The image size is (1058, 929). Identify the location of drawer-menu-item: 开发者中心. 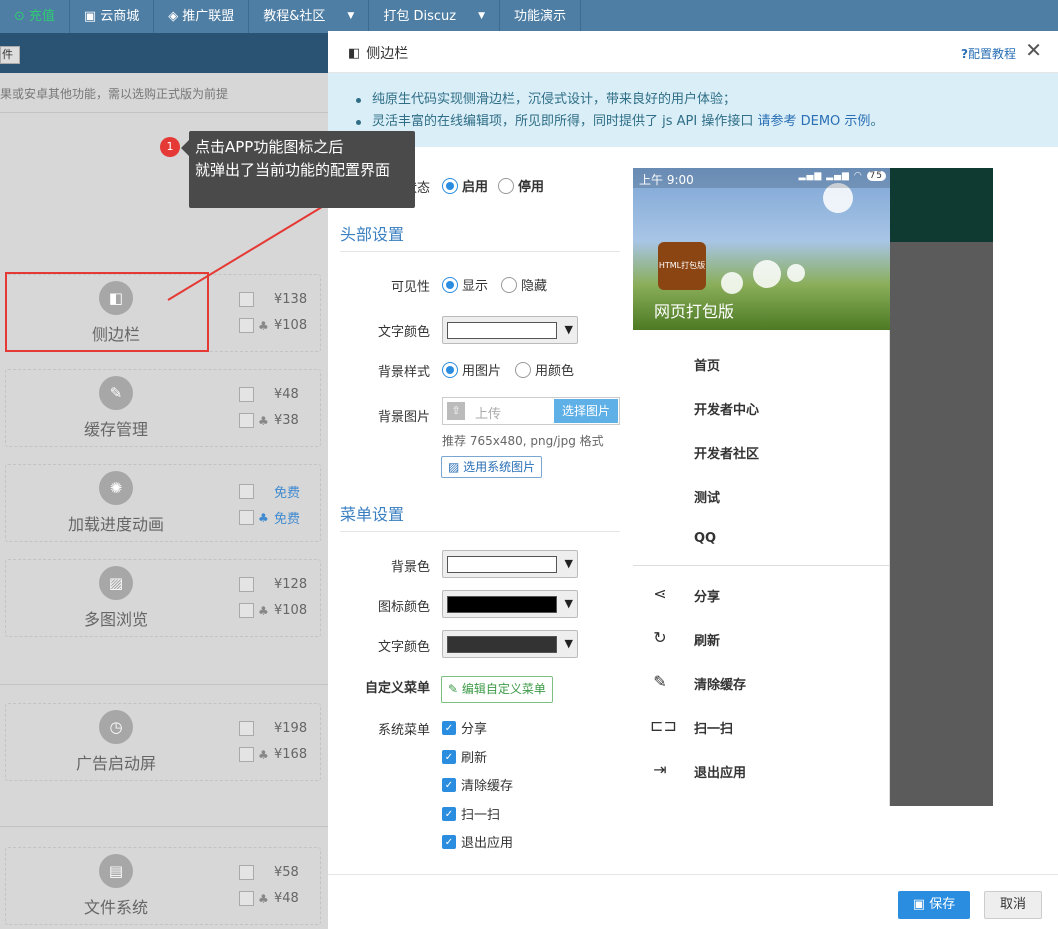
(726, 408).